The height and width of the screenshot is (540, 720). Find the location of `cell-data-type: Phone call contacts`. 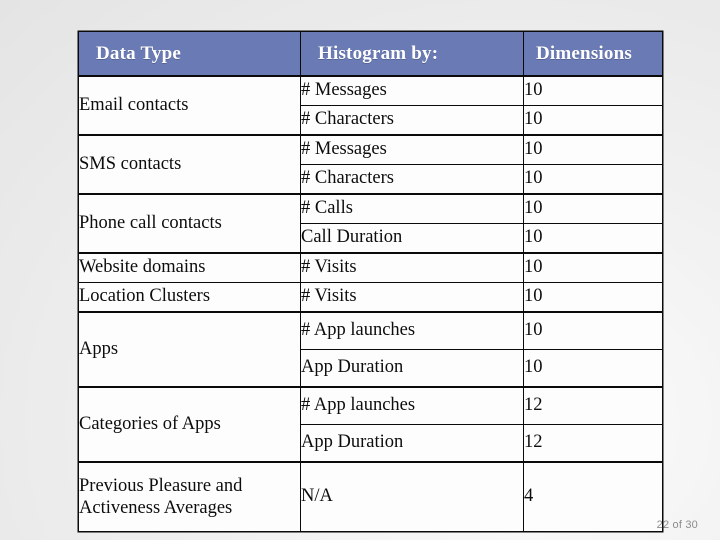

cell-data-type: Phone call contacts is located at coordinates (189, 223).